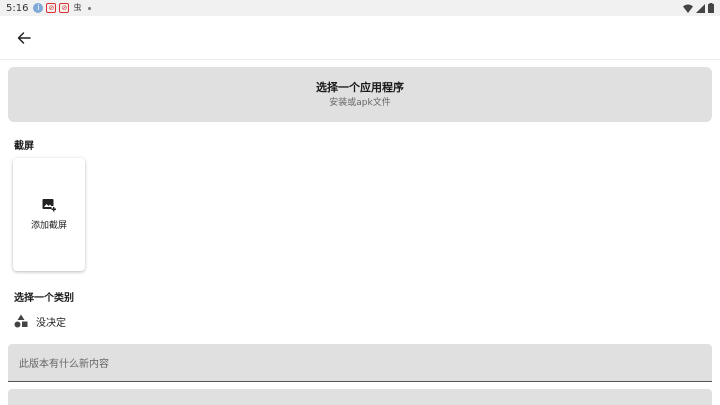  I want to click on status-bar: 5:16 i ⊘ ⊘ 虫, so click(360, 8).